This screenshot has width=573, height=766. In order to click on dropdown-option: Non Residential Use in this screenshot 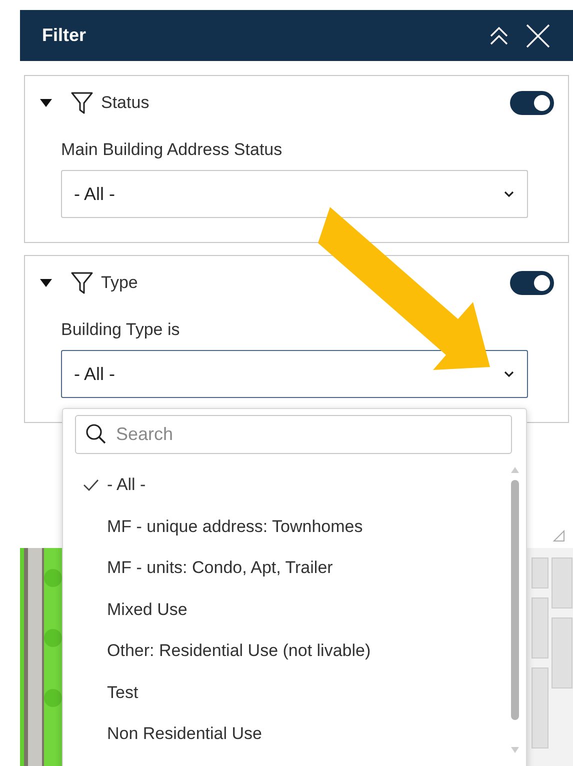, I will do `click(292, 733)`.